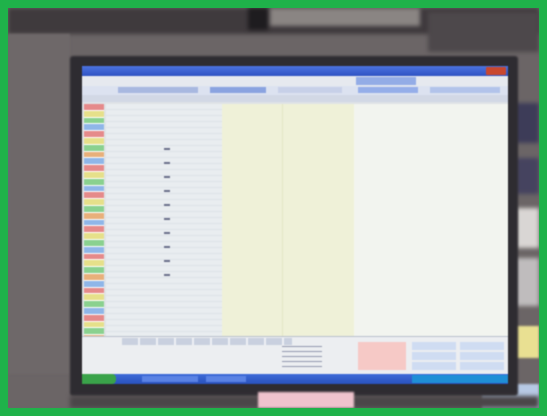 This screenshot has width=547, height=416. I want to click on sheet-middle-area, so click(288, 220).